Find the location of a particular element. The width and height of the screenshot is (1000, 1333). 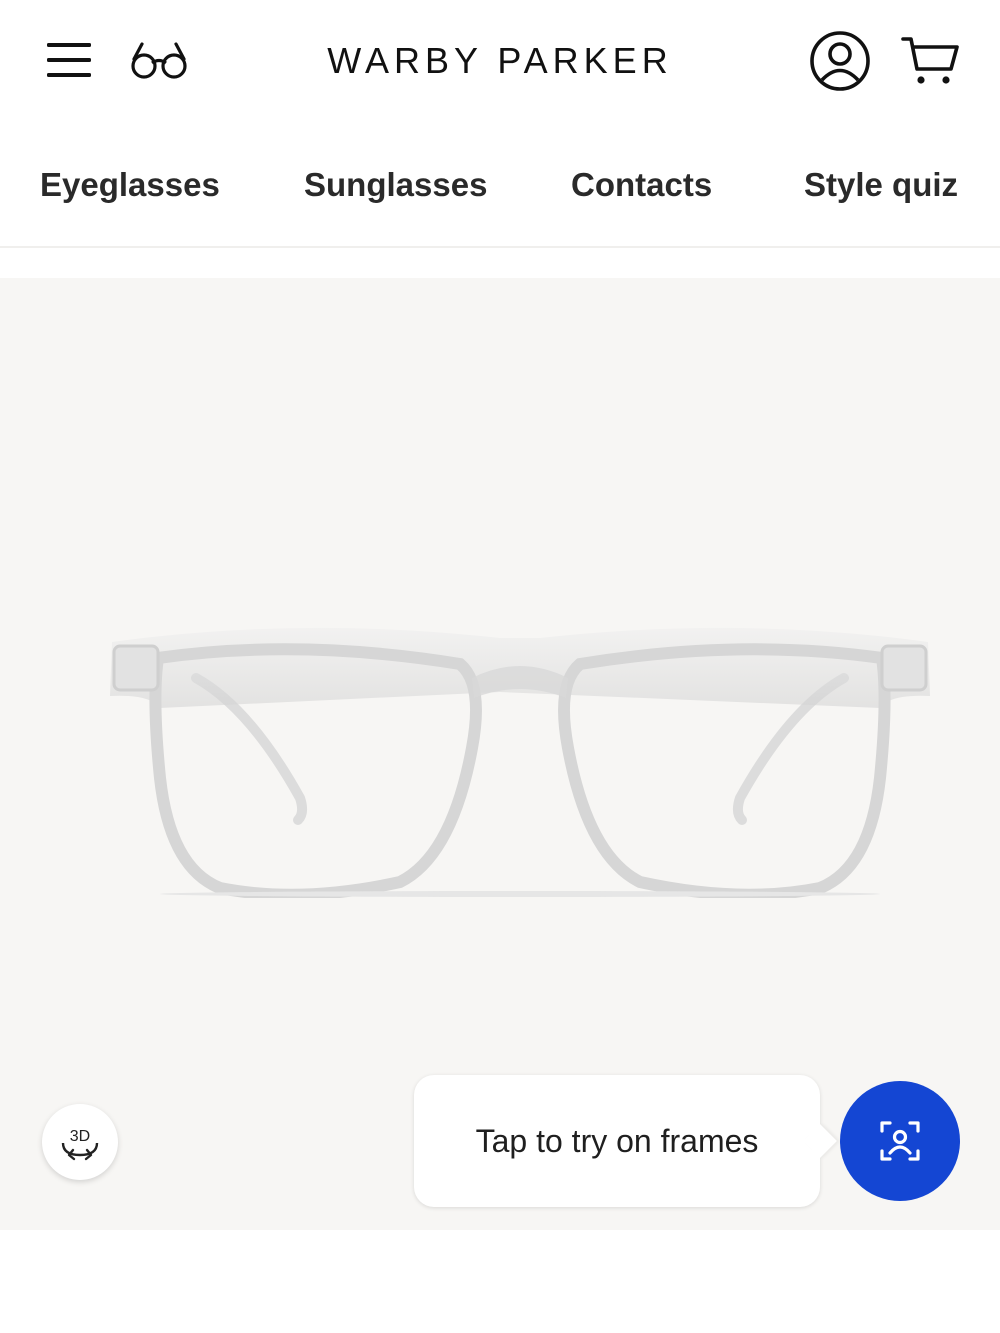

account-icon is located at coordinates (840, 61).